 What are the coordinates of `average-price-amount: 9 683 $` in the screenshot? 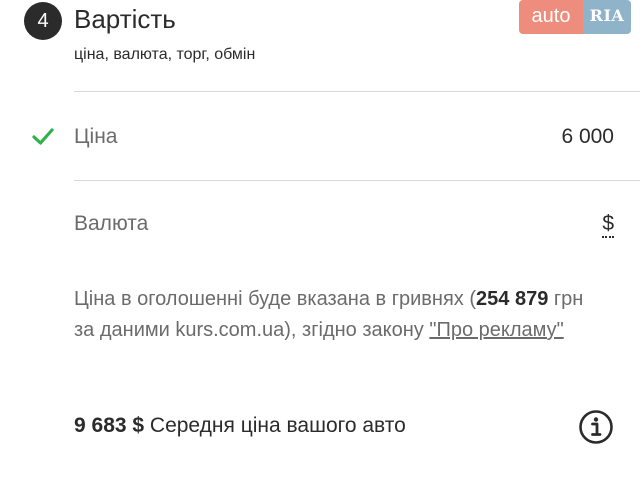 It's located at (109, 425).